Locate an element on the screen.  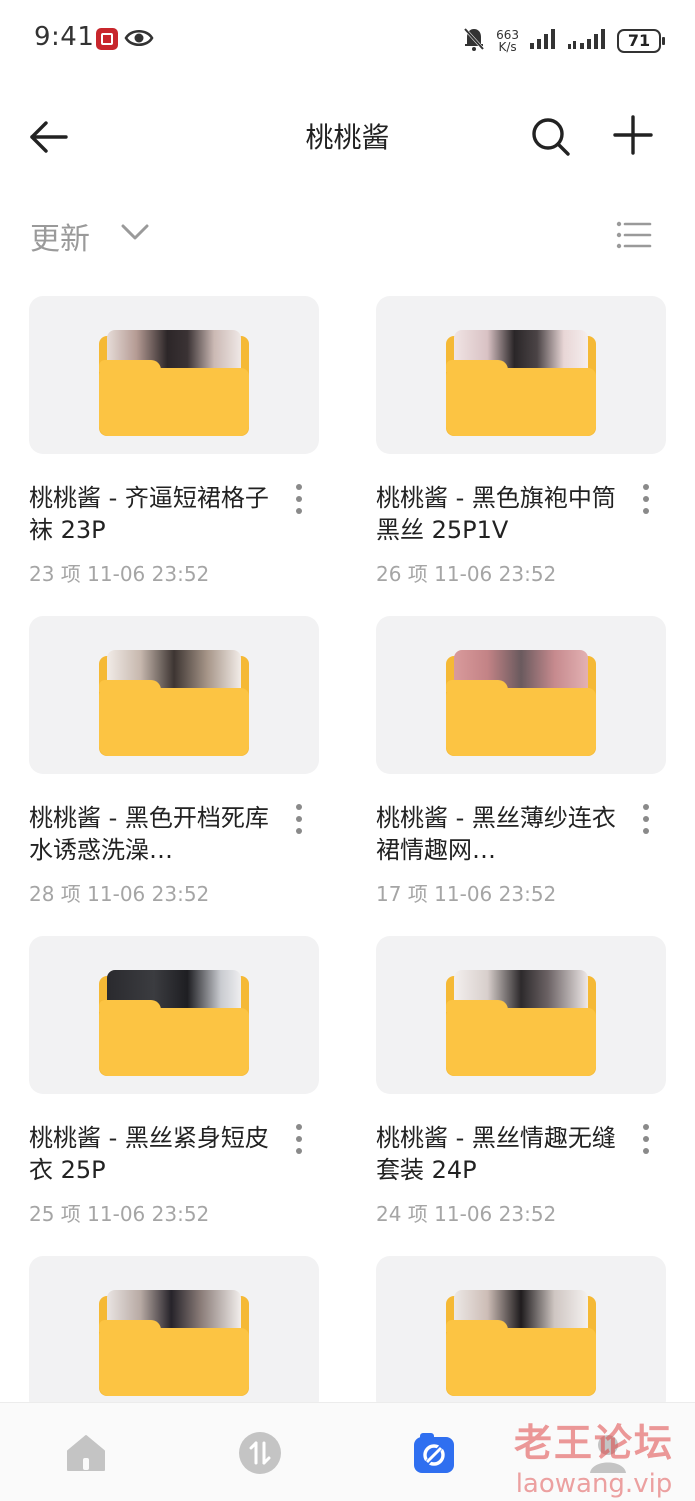
folder-card: 桃桃酱 - 黑丝薄纱连衣裙情趣网… 17 项 11-06 23:52 is located at coordinates (521, 761).